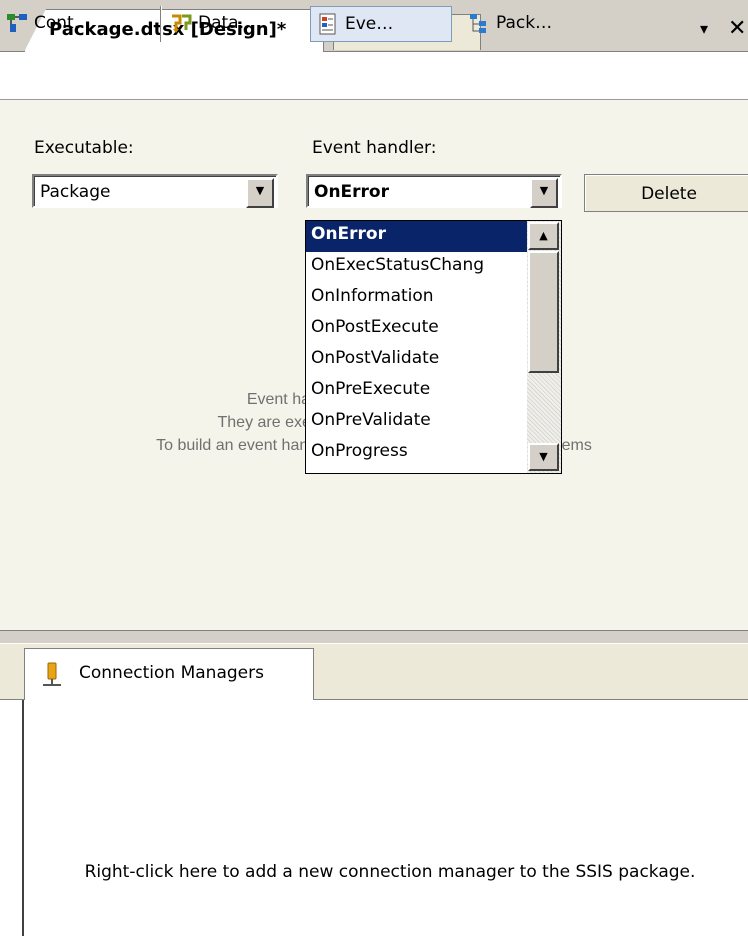 The image size is (748, 936). Describe the element at coordinates (417, 236) in the screenshot. I see `dropdown-item-onerror: OnError` at that location.